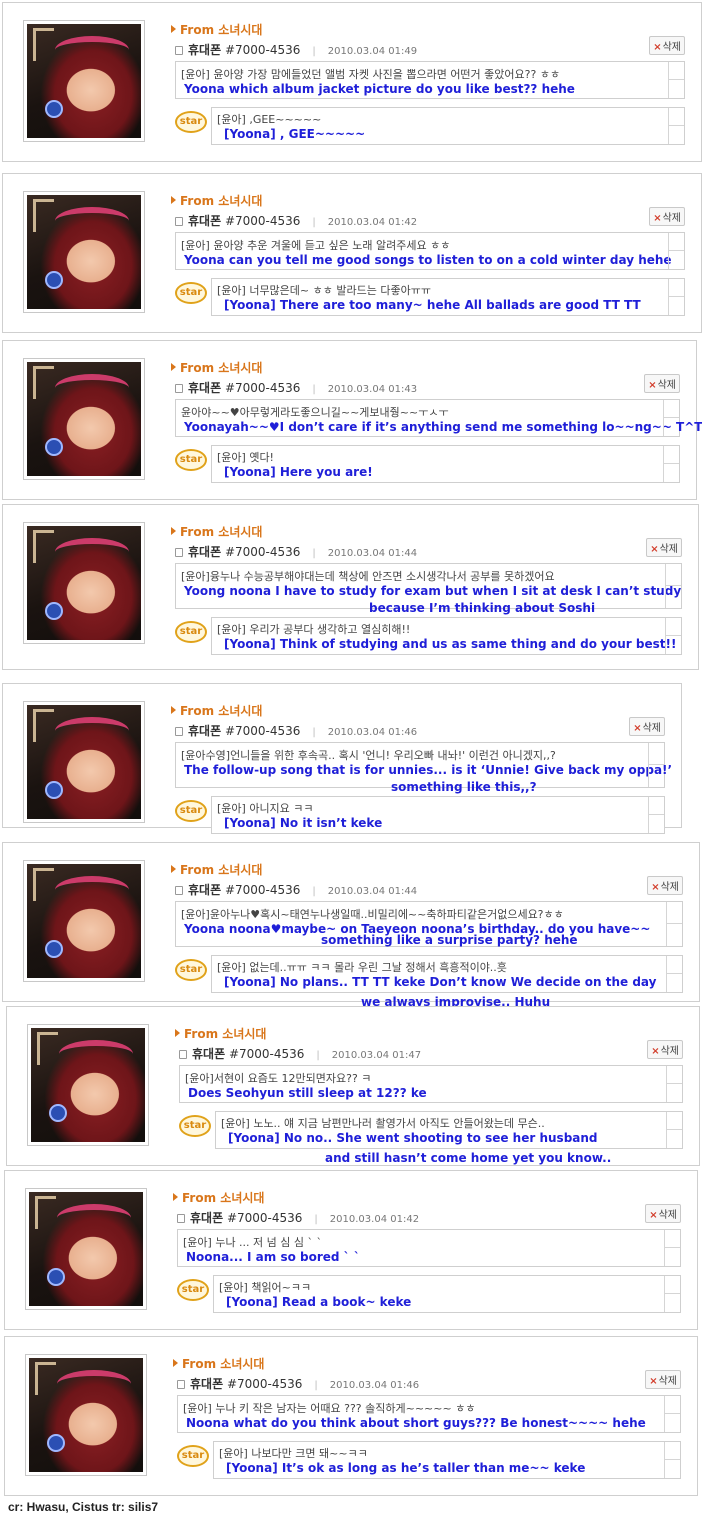  I want to click on reply-english: [Yoona] Here you are!, so click(298, 472).